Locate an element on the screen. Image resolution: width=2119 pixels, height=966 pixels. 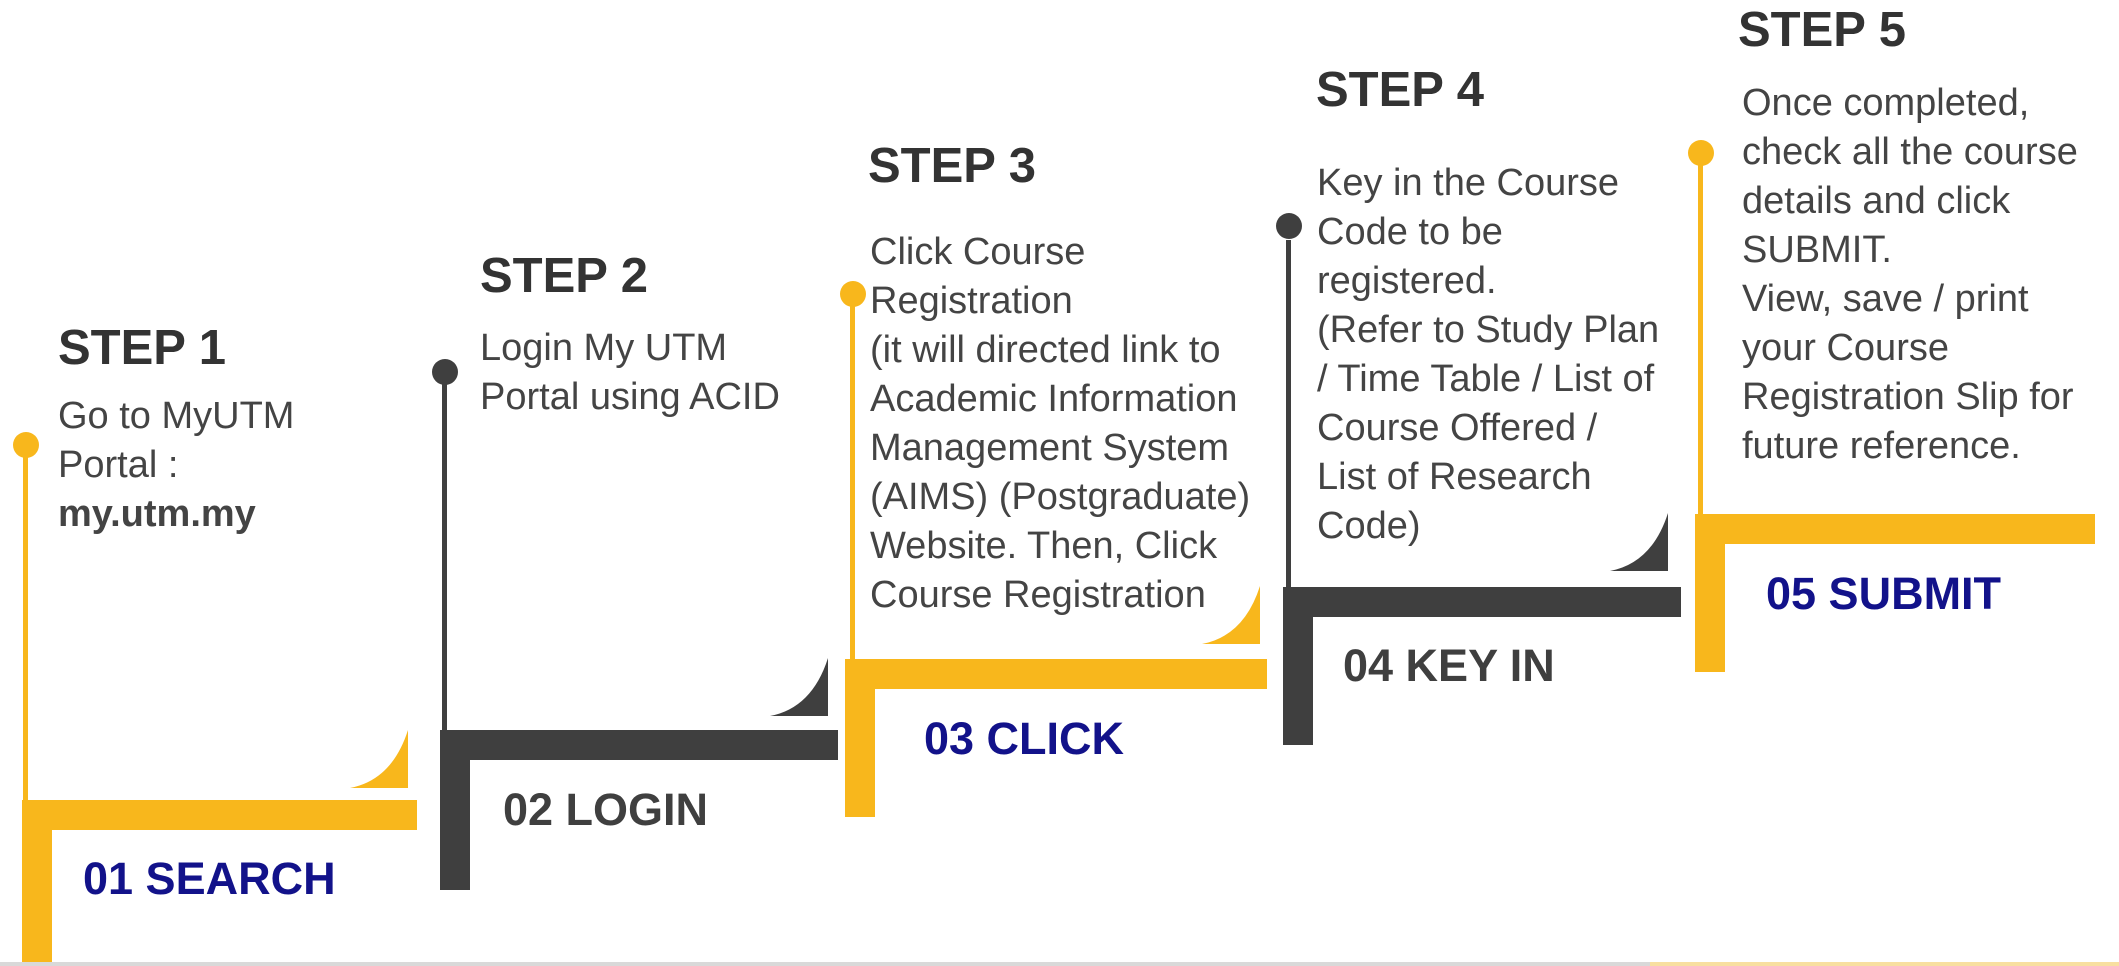
step-4-marker-dot is located at coordinates (1289, 226).